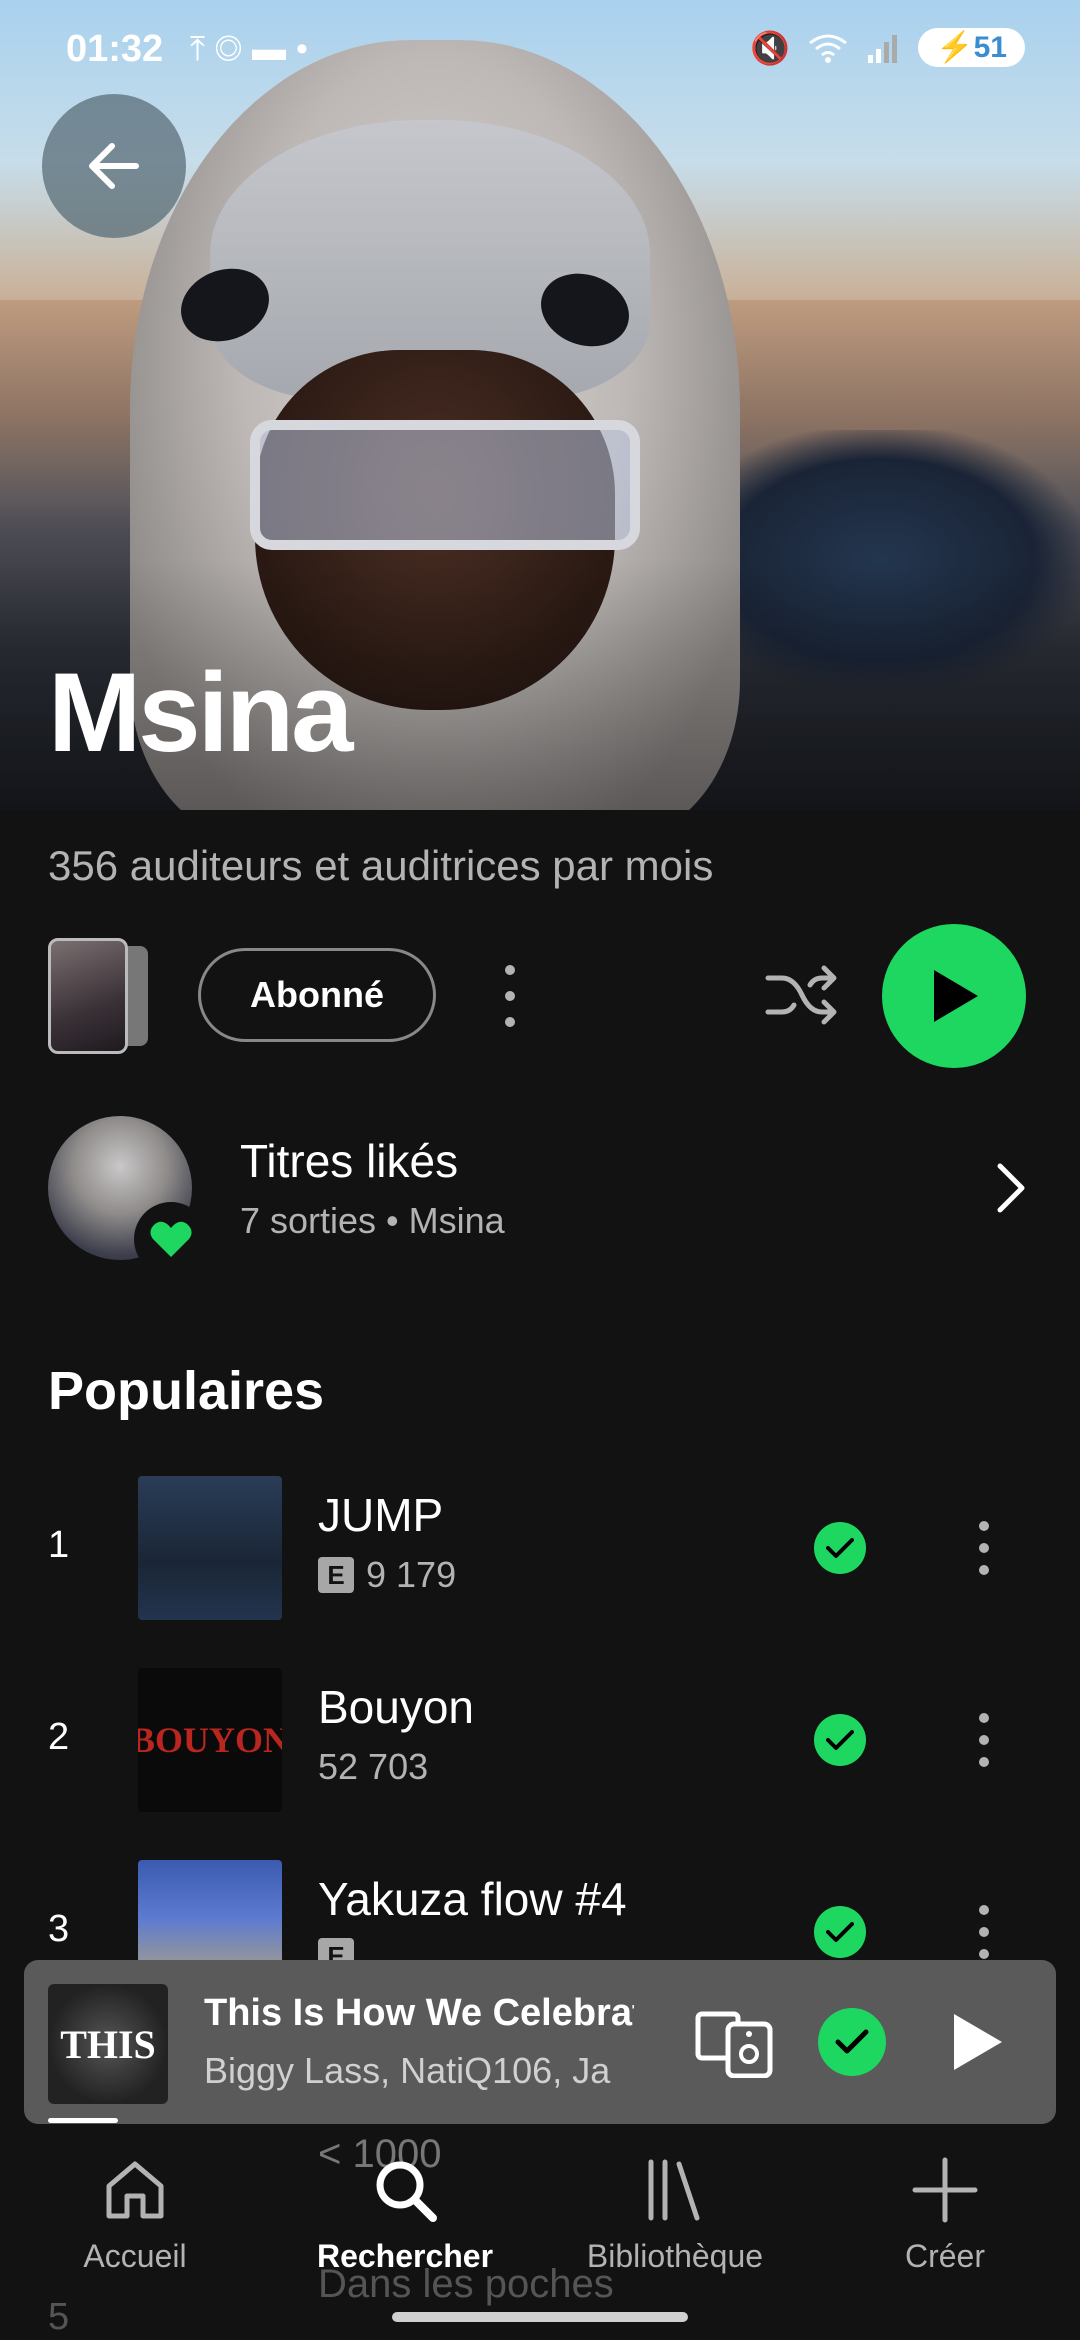 This screenshot has width=1080, height=2340. Describe the element at coordinates (186, 1391) in the screenshot. I see `popular-section-title: Populaires` at that location.